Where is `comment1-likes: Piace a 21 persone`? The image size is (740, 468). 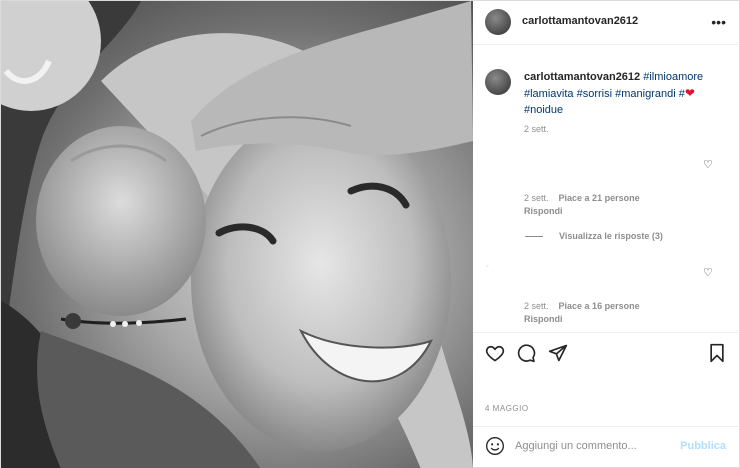
comment1-likes: Piace a 21 persone is located at coordinates (599, 198).